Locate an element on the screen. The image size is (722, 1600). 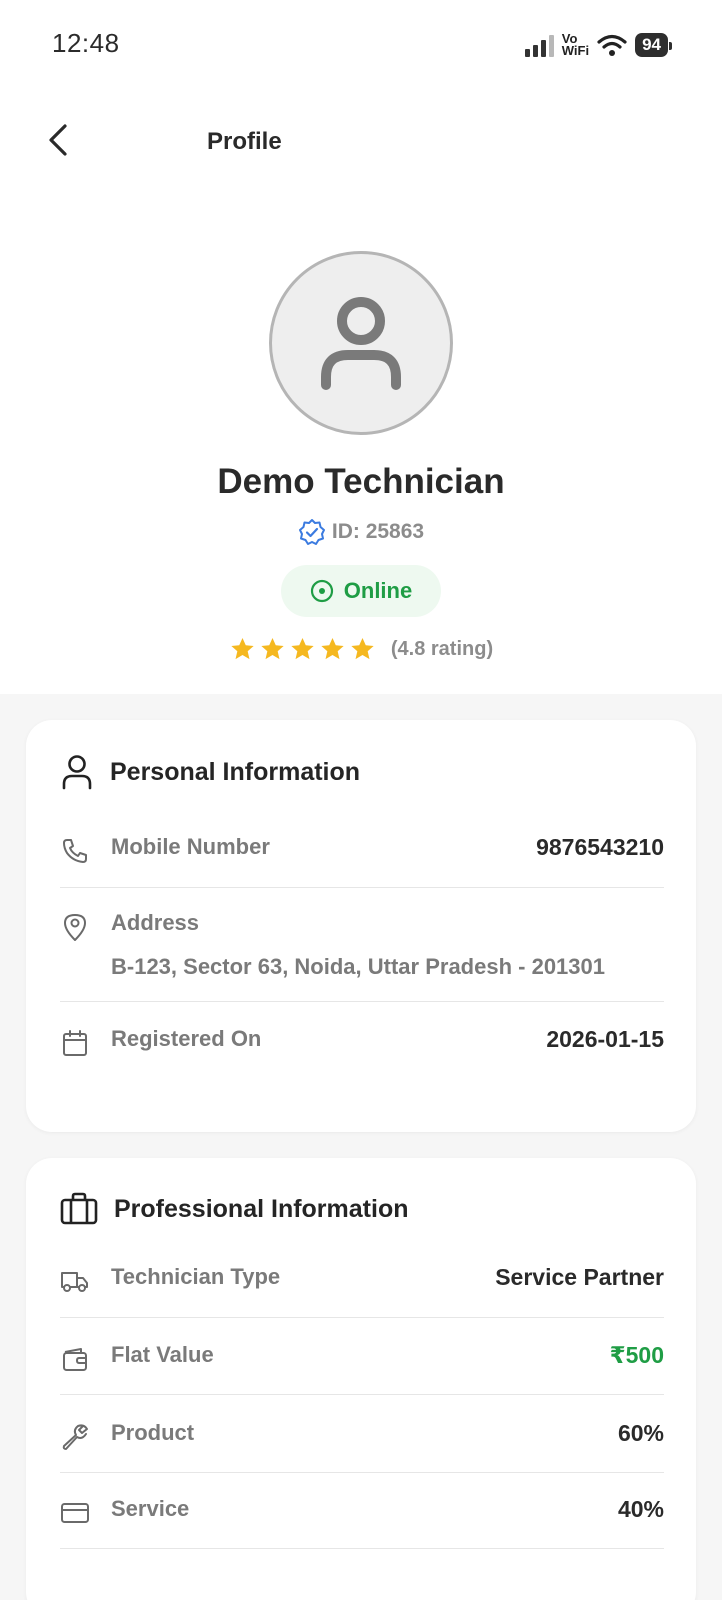
rating: (4.8 rating) is located at coordinates (361, 649).